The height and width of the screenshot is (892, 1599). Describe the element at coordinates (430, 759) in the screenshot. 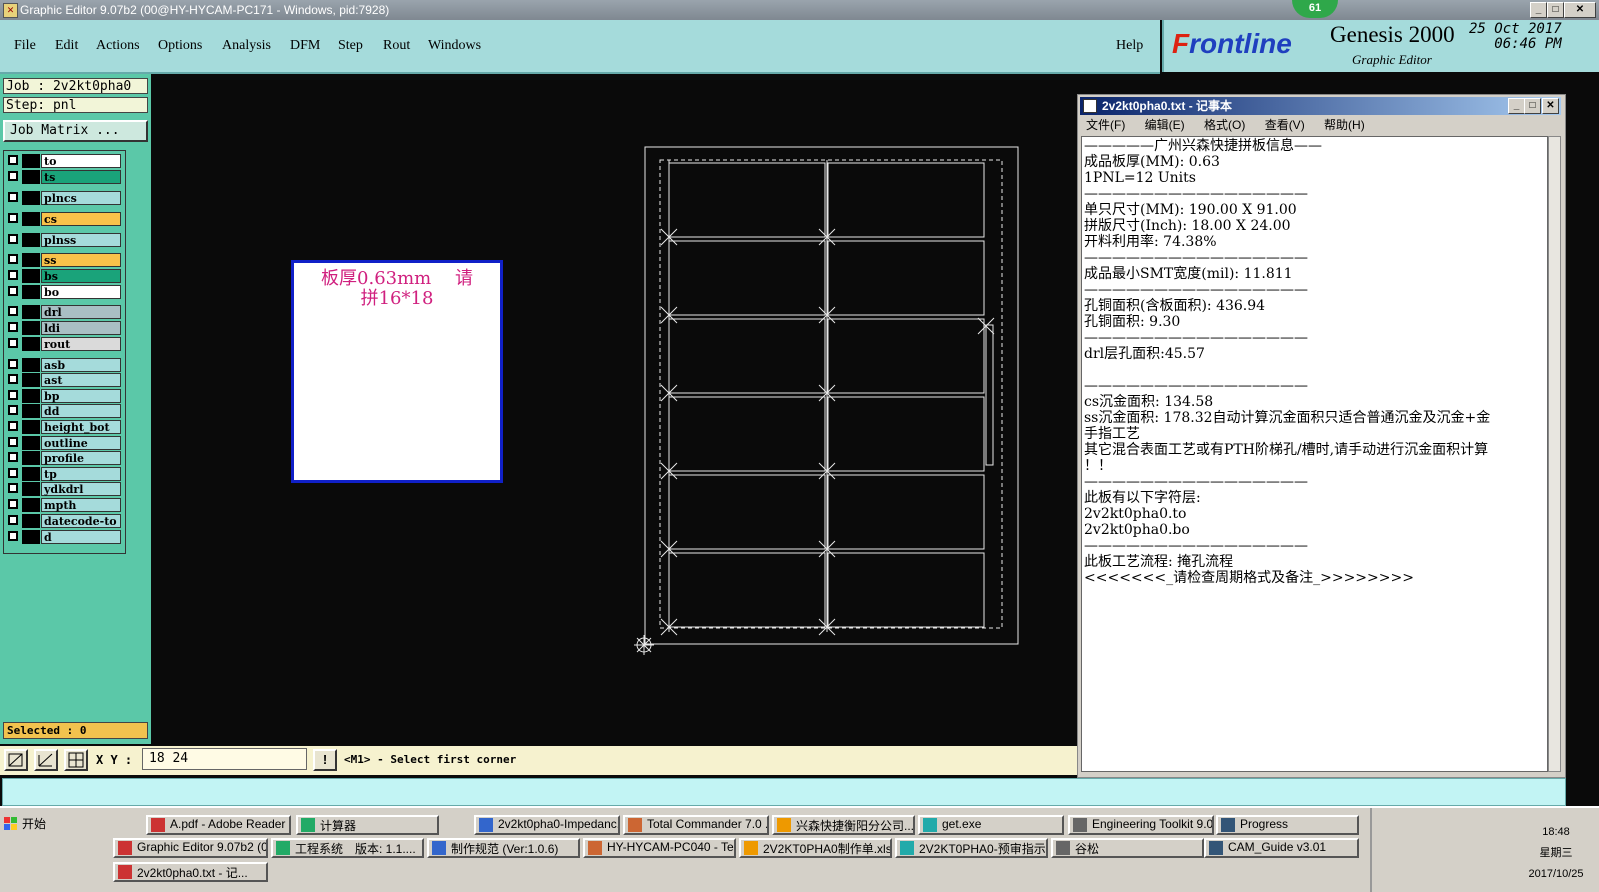

I see `status-message: <M1> - Select first corner` at that location.